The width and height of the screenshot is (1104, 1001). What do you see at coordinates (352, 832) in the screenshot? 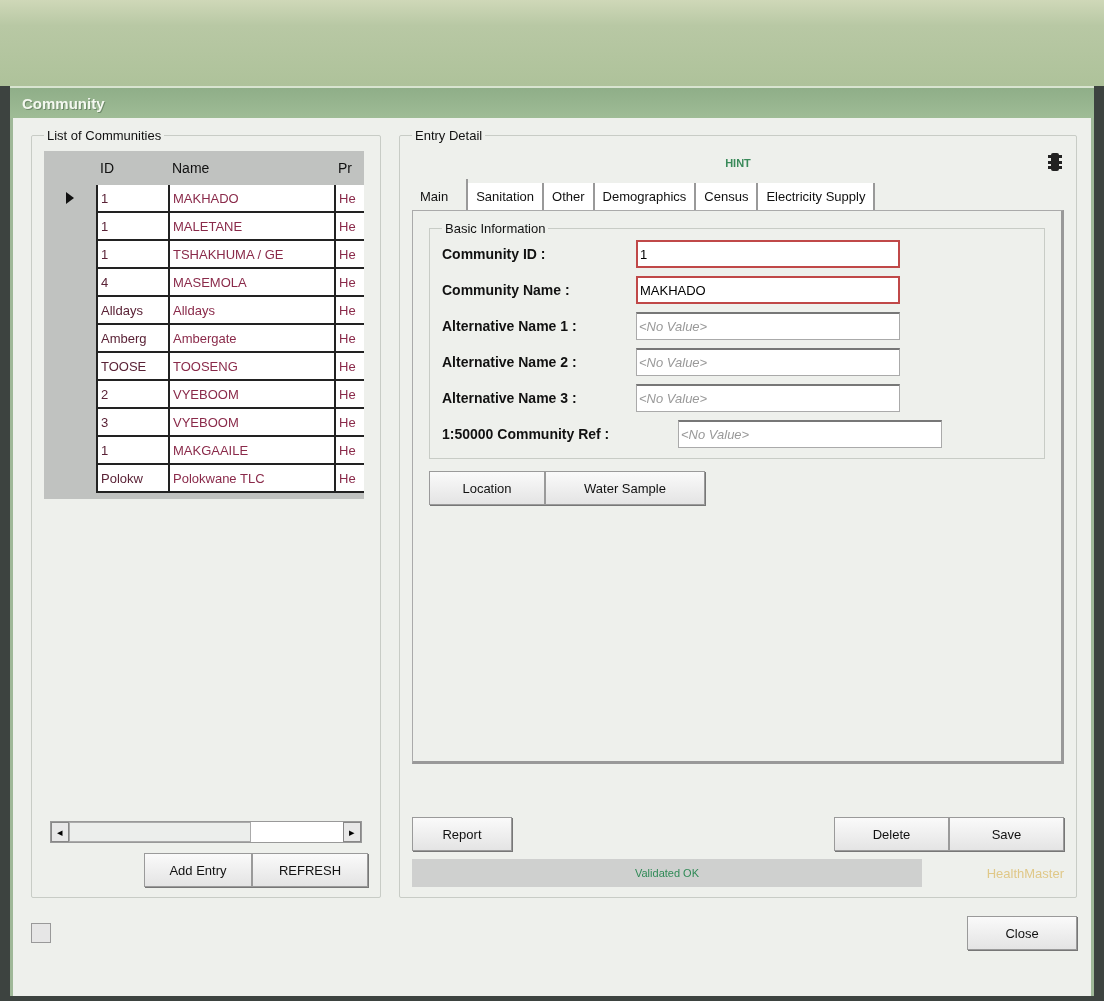
I see `scroll-right-button: ▸` at bounding box center [352, 832].